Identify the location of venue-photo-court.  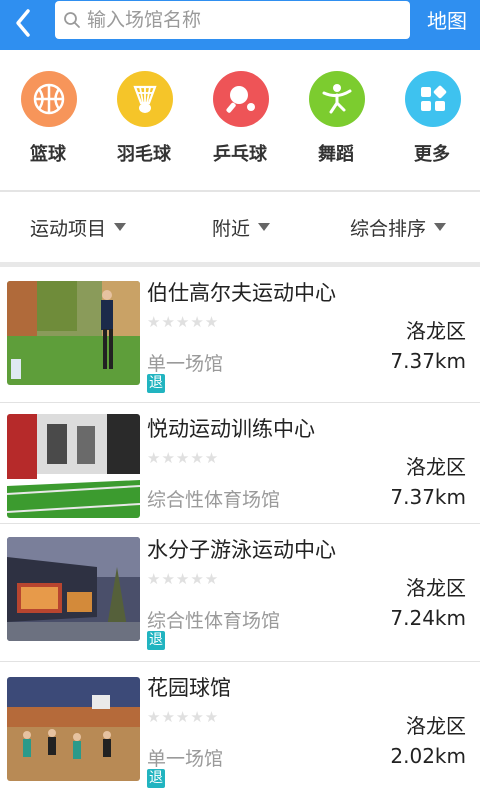
(73, 729).